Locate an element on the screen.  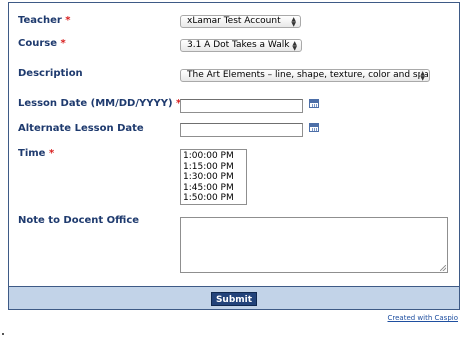
alternate-lesson-date-label-text: Alternate Lesson Date is located at coordinates (81, 128).